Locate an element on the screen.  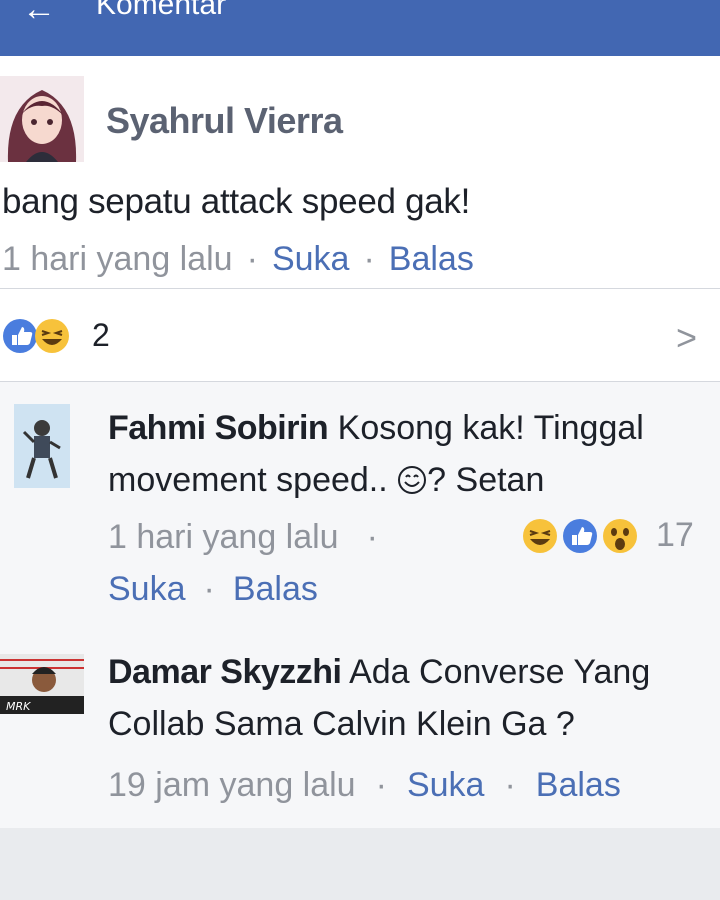
page-title: Komentar is located at coordinates (161, 10).